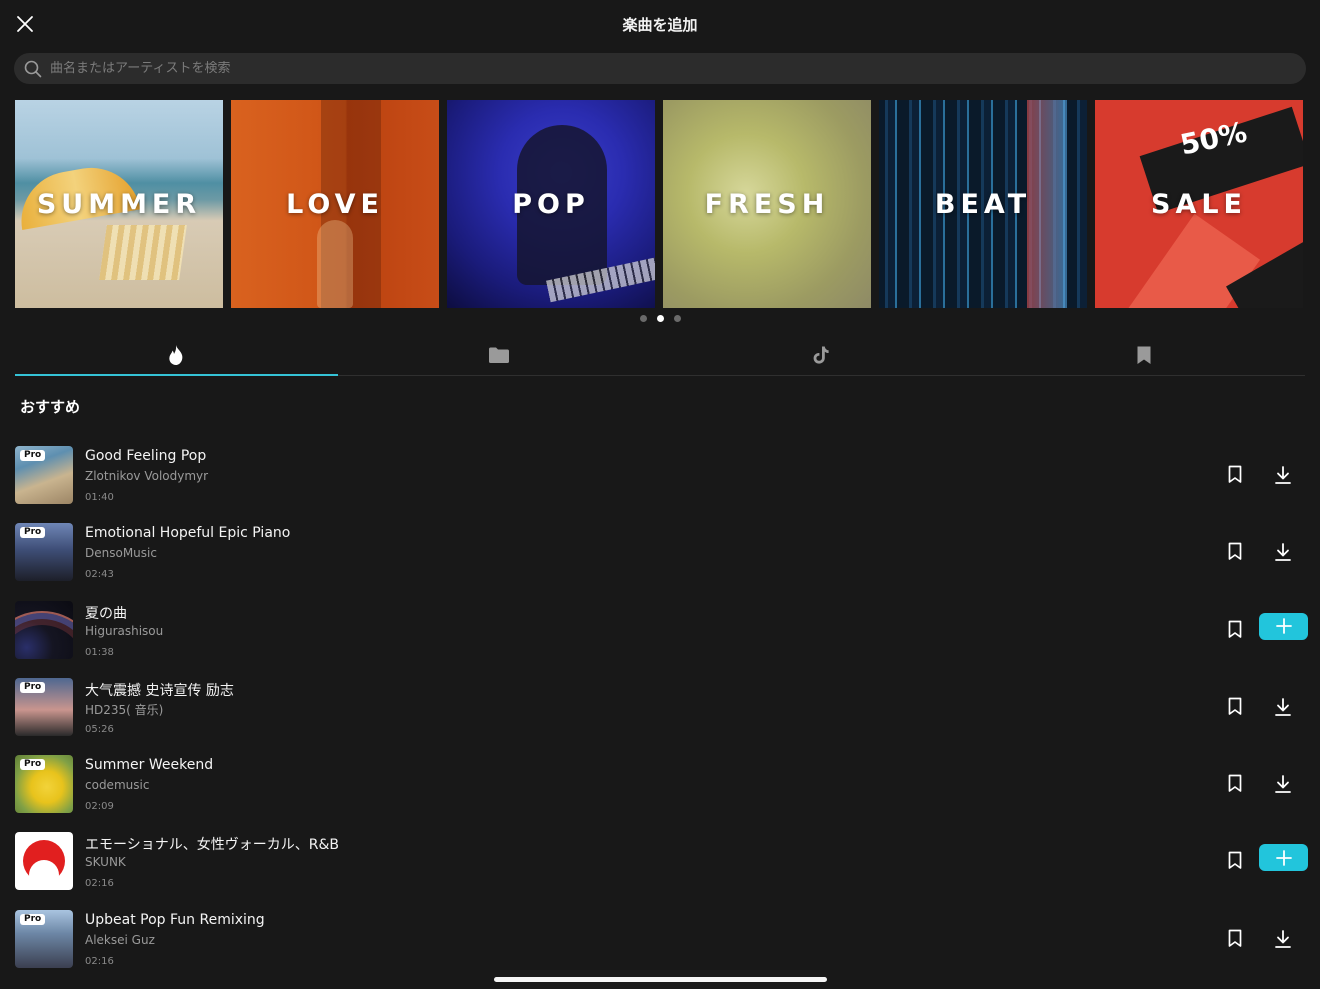 This screenshot has height=989, width=1320. I want to click on song-title: エモーショナル、女性ヴォーカル、R&B, so click(212, 845).